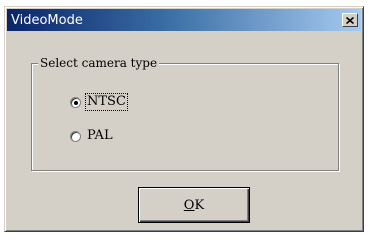 Image resolution: width=370 pixels, height=240 pixels. I want to click on radio-button-ntsc, so click(75, 102).